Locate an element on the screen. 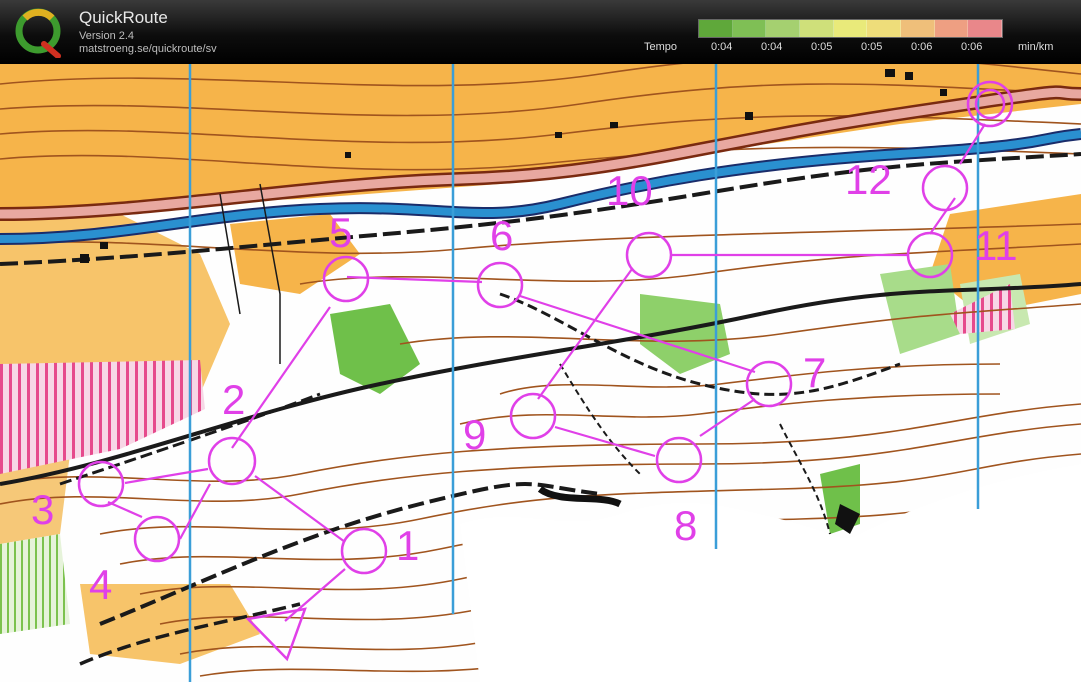  tempo-color-scale is located at coordinates (850, 28).